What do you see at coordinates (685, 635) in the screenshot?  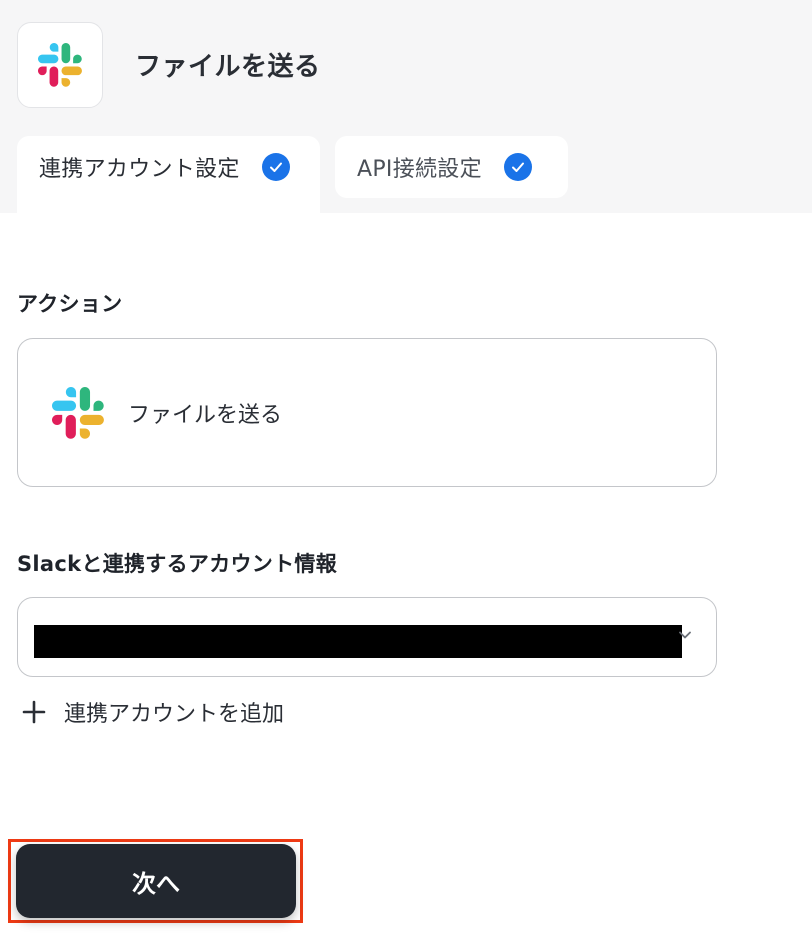 I see `chevron-down-icon` at bounding box center [685, 635].